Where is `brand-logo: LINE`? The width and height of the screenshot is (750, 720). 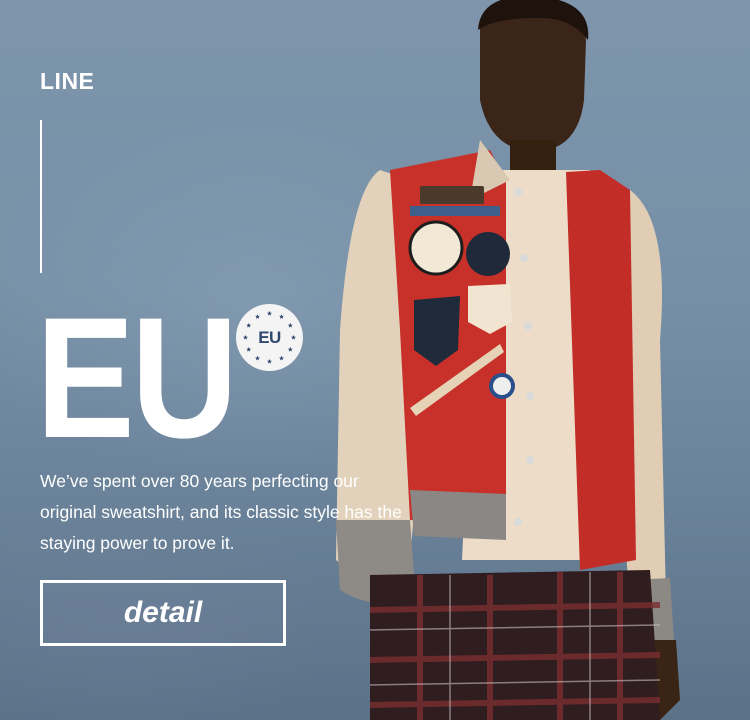 brand-logo: LINE is located at coordinates (67, 81).